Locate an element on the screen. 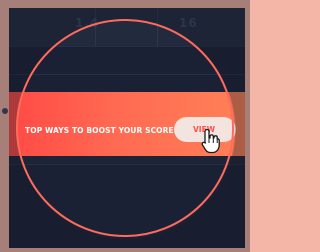 The image size is (320, 252). content-panel is located at coordinates (127, 60).